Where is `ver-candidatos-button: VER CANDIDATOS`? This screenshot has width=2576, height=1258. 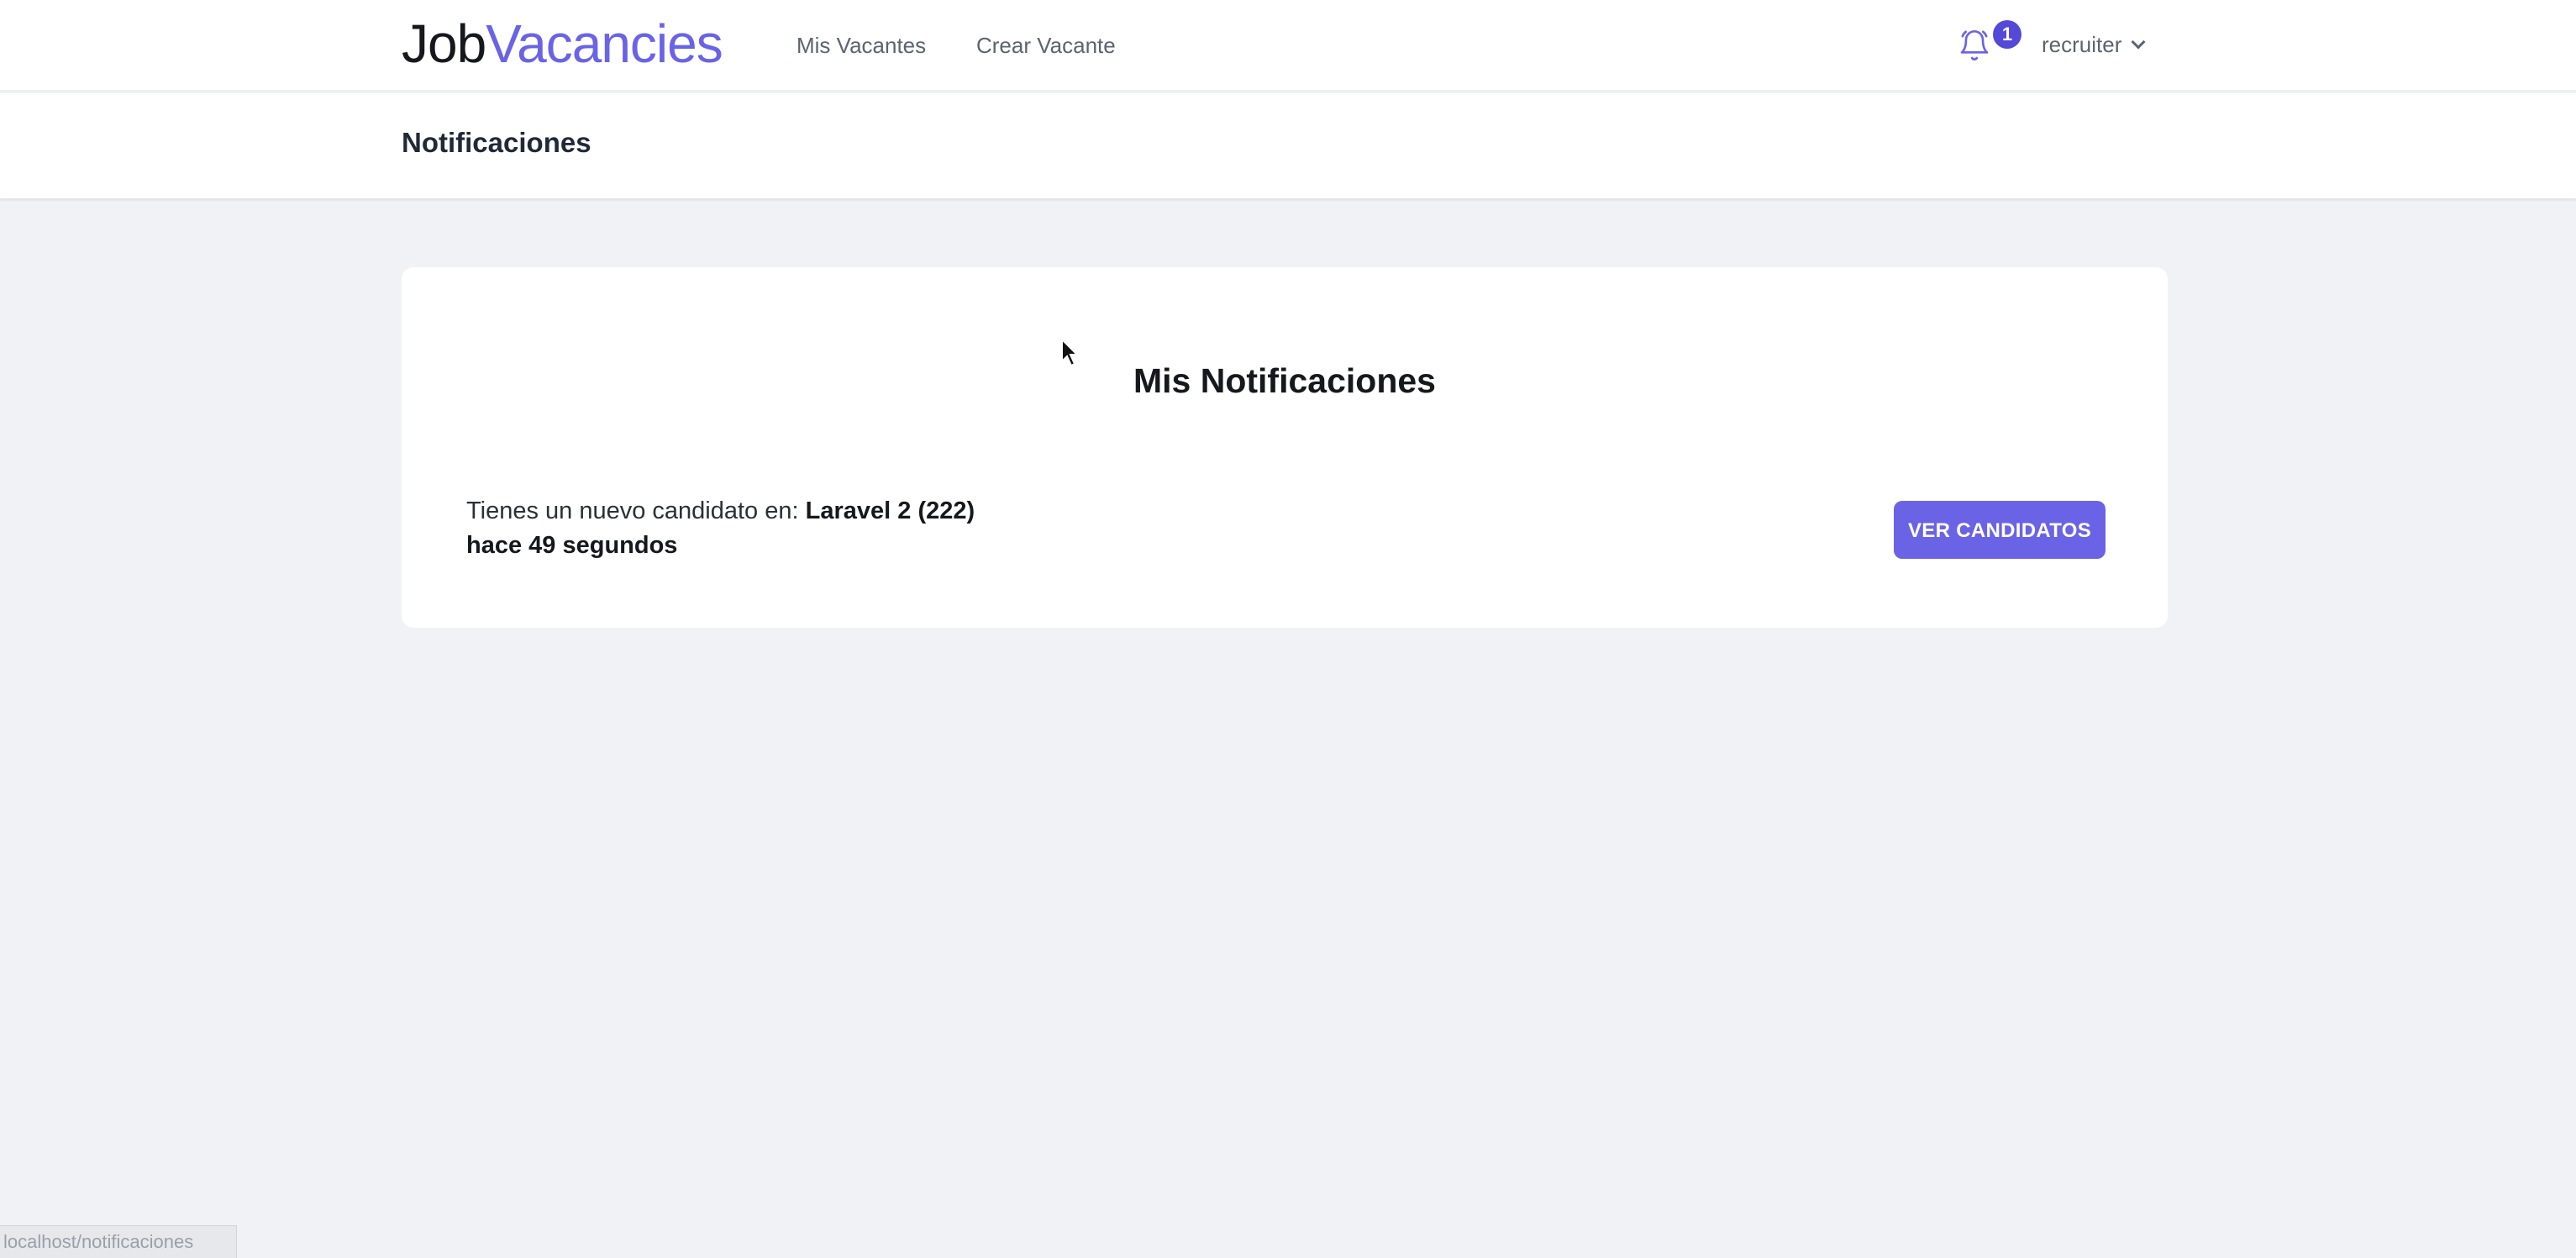
ver-candidatos-button: VER CANDIDATOS is located at coordinates (1999, 530).